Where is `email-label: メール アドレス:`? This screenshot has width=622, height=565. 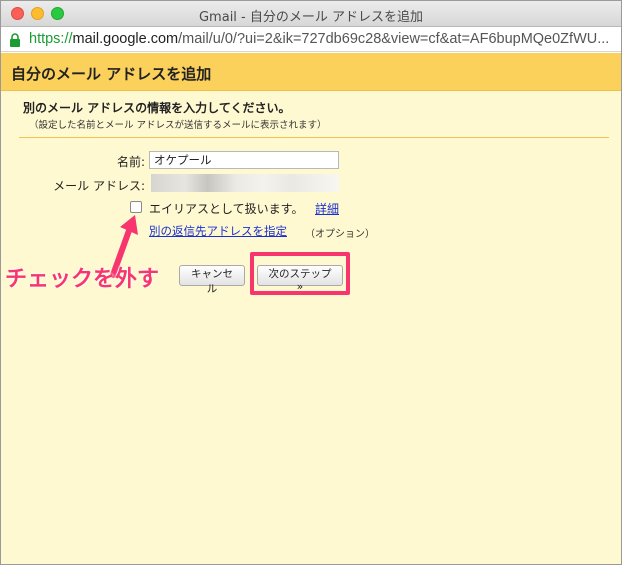 email-label: メール アドレス: is located at coordinates (99, 186).